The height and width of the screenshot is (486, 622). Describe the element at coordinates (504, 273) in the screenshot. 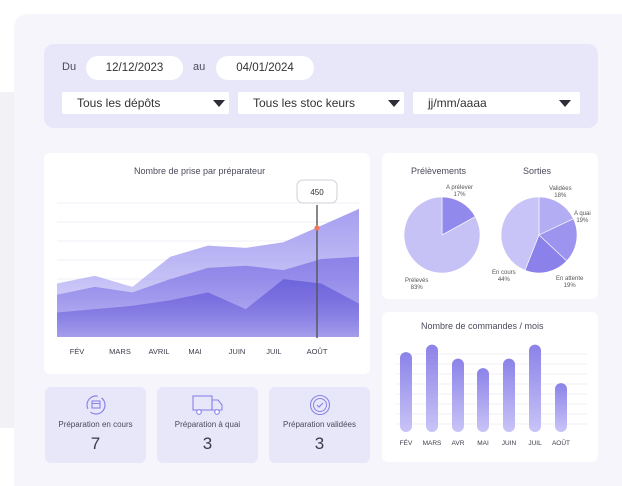

I see `en-cours-label: En cours` at that location.